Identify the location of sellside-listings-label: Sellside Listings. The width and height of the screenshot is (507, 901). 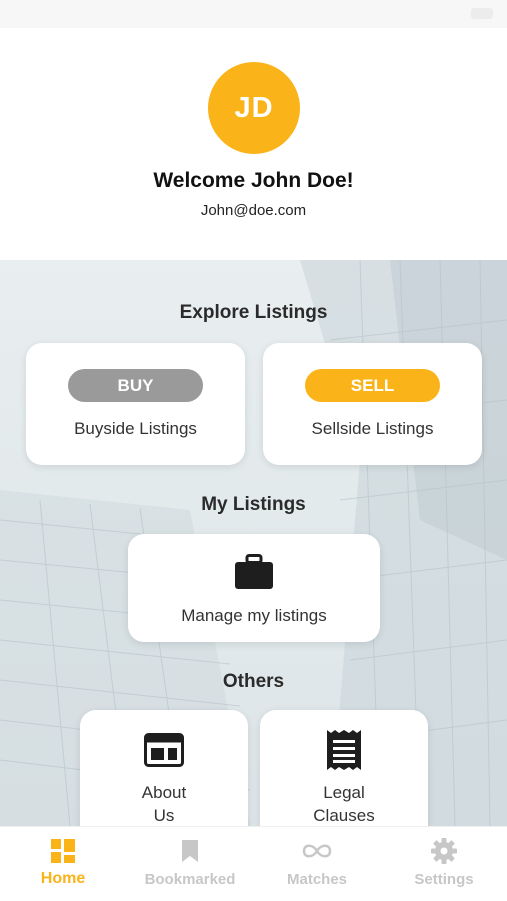
(372, 428).